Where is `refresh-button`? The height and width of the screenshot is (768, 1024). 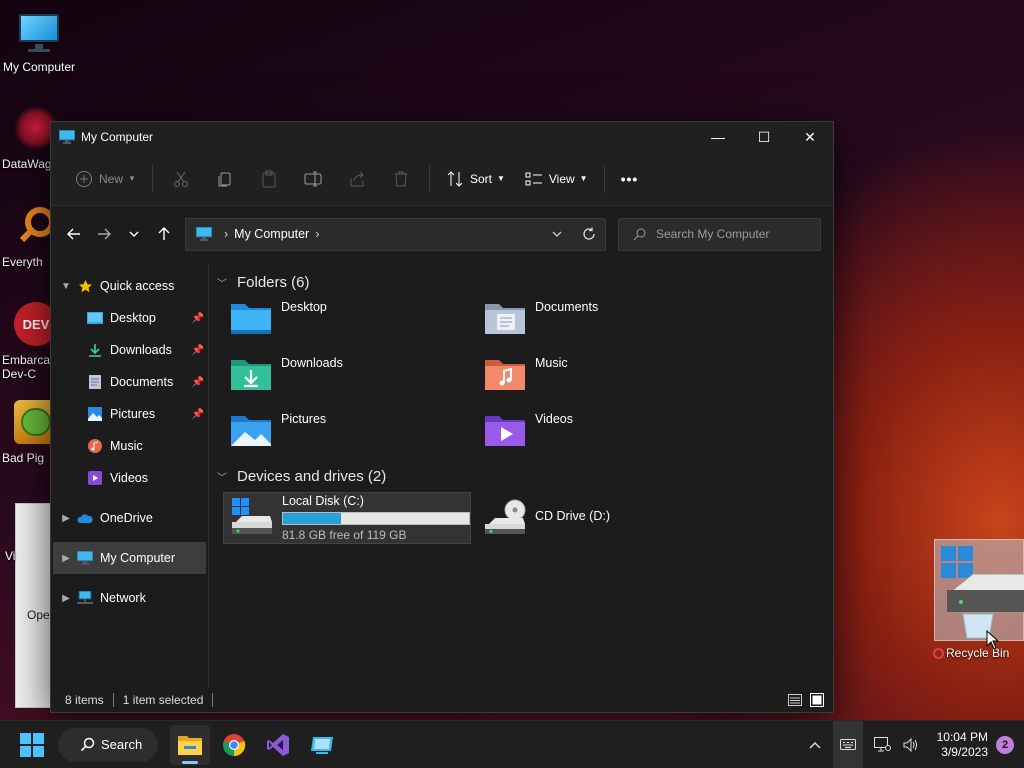 refresh-button is located at coordinates (589, 234).